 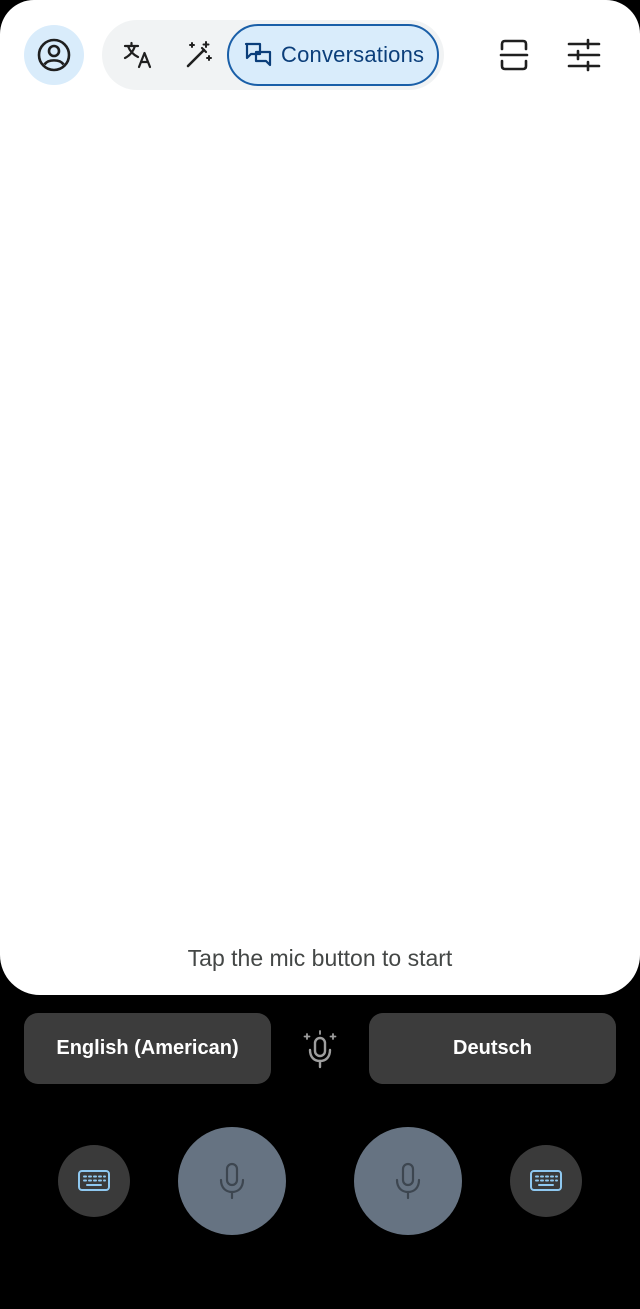 I want to click on conversations-label: Conversations, so click(x=353, y=54).